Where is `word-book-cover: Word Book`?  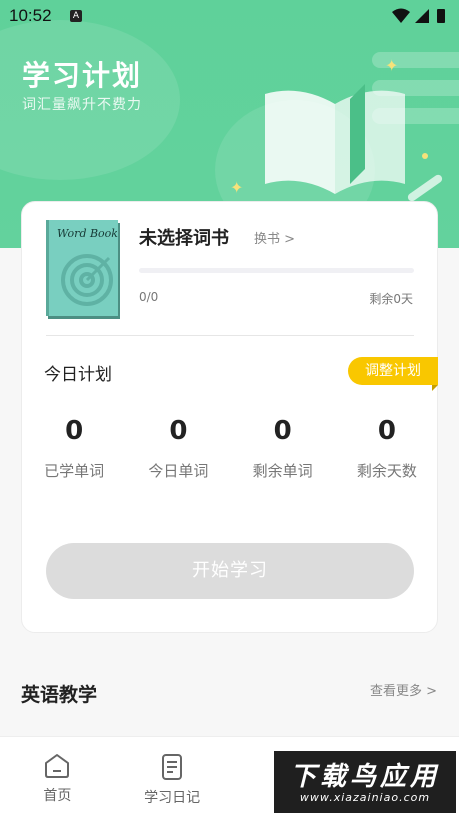
word-book-cover: Word Book is located at coordinates (82, 268).